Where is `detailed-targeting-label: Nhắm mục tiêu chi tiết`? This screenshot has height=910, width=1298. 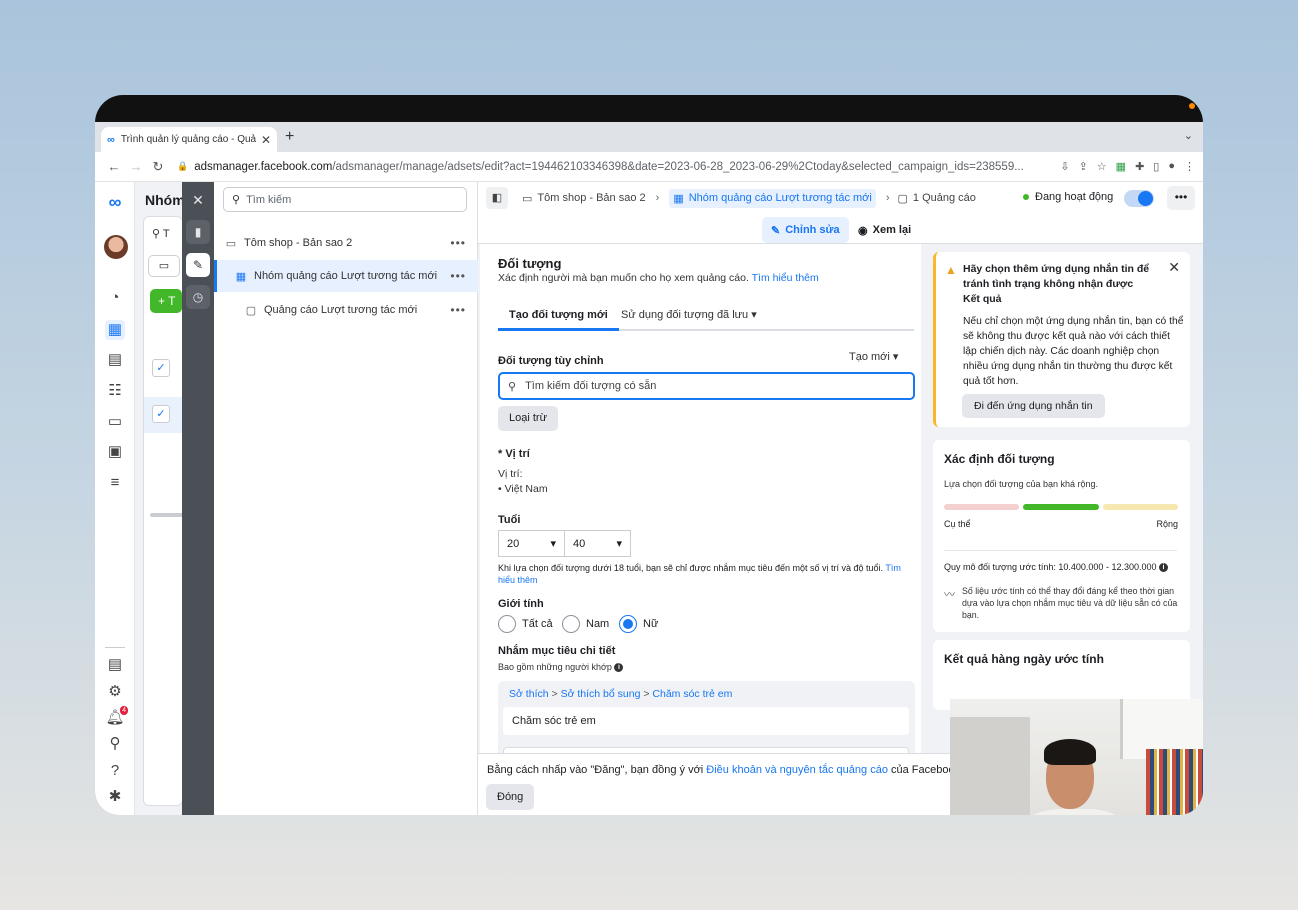
detailed-targeting-label: Nhắm mục tiêu chi tiết is located at coordinates (557, 651).